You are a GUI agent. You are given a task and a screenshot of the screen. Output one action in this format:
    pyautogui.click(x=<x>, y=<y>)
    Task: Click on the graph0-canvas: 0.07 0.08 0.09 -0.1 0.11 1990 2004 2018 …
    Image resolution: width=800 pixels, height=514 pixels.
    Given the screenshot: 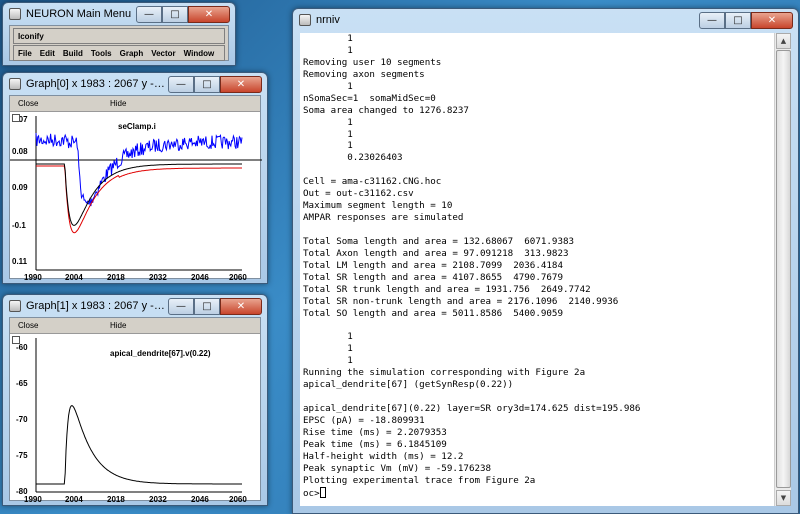 What is the action you would take?
    pyautogui.click(x=136, y=196)
    